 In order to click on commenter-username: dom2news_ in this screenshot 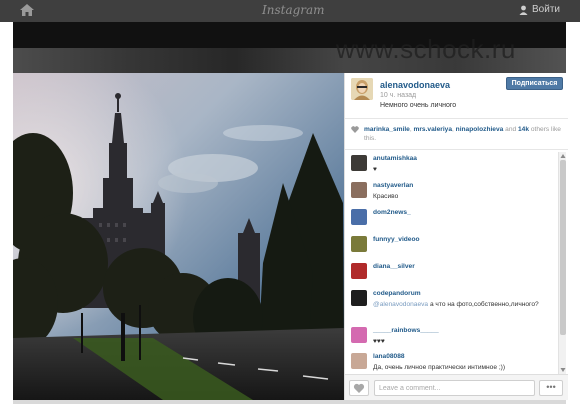, I will do `click(392, 212)`.